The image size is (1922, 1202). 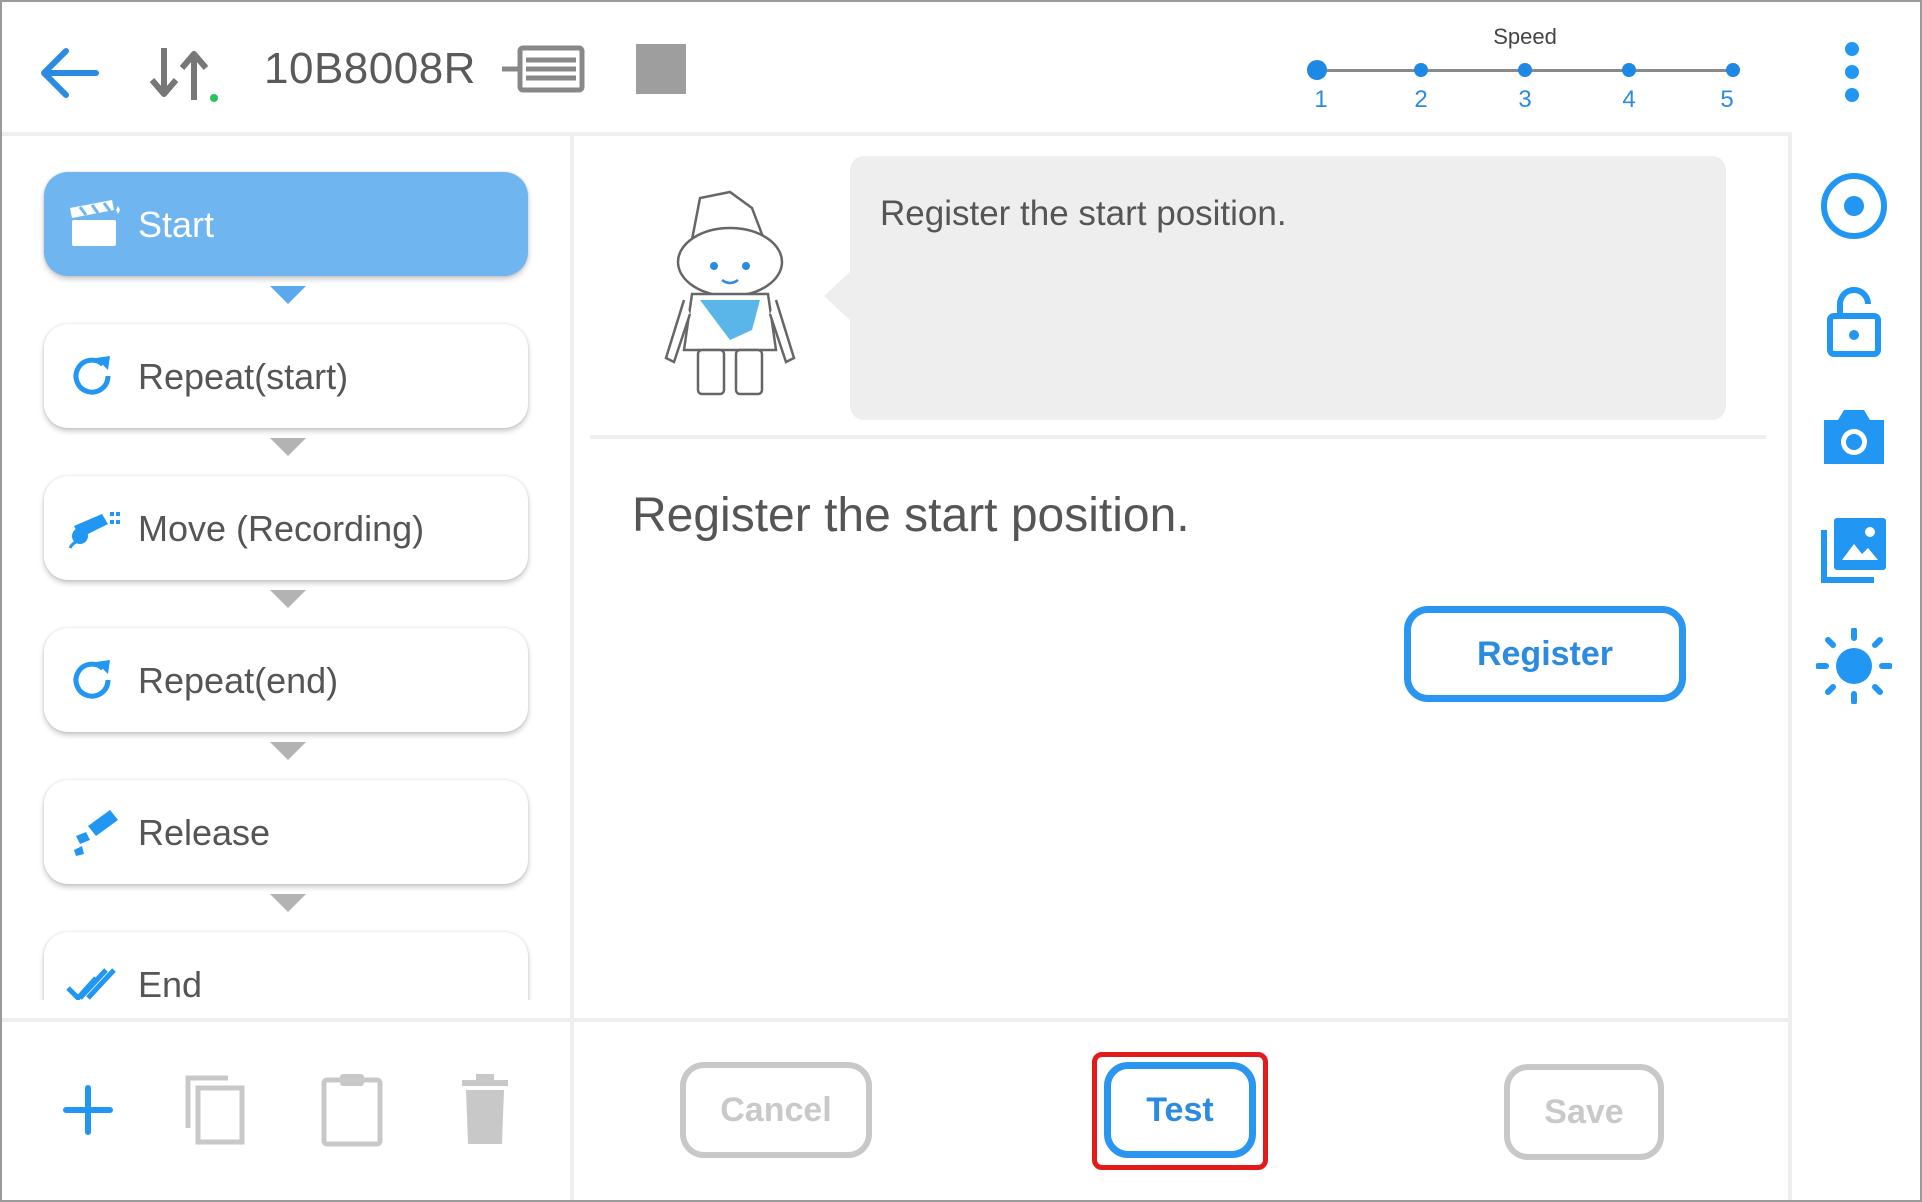 I want to click on test-button-highlight, so click(x=1180, y=1111).